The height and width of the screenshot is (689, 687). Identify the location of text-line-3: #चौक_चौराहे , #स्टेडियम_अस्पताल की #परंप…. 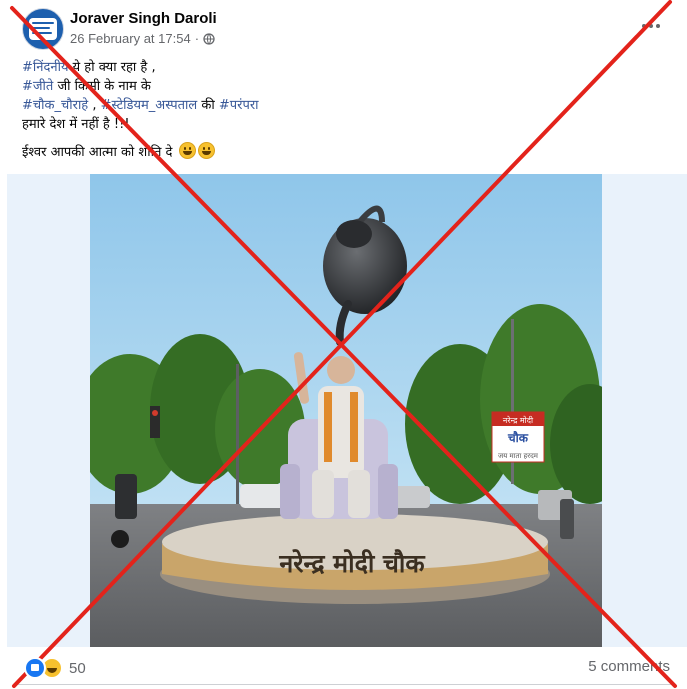
(342, 105).